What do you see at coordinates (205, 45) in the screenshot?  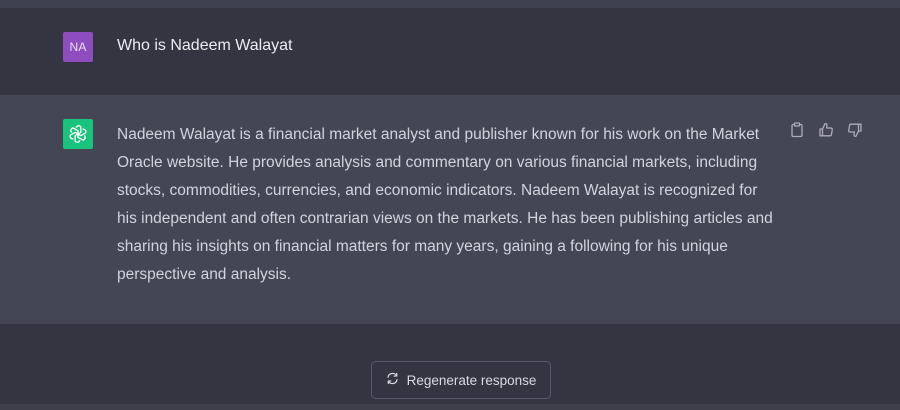 I see `user-message-text: Who is Nadeem Walayat` at bounding box center [205, 45].